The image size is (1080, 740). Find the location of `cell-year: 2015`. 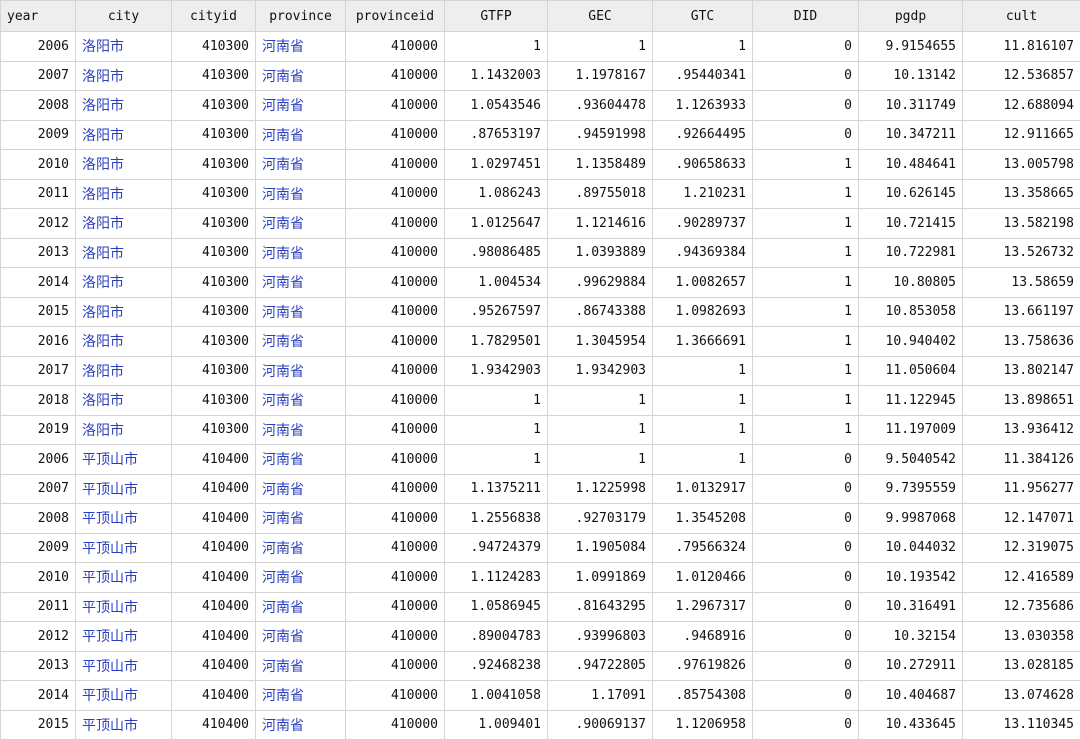

cell-year: 2015 is located at coordinates (38, 725).